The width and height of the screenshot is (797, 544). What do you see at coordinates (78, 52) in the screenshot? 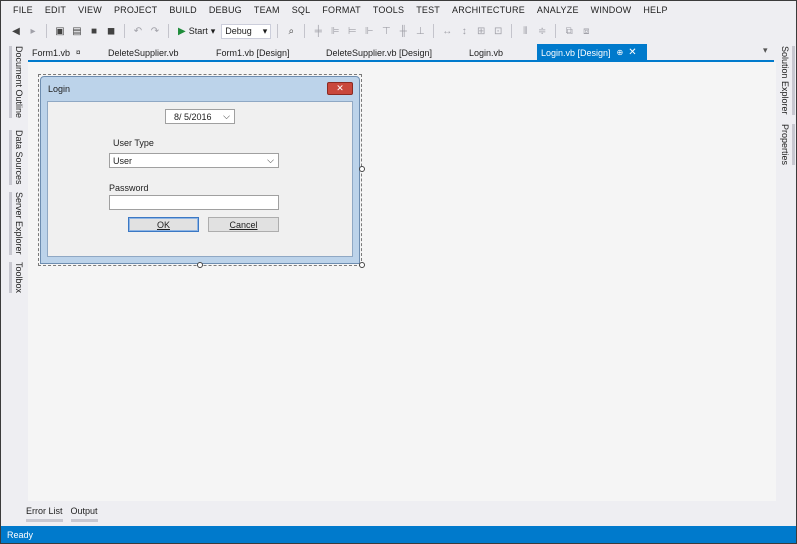
I see `pin-icon: ¤` at bounding box center [78, 52].